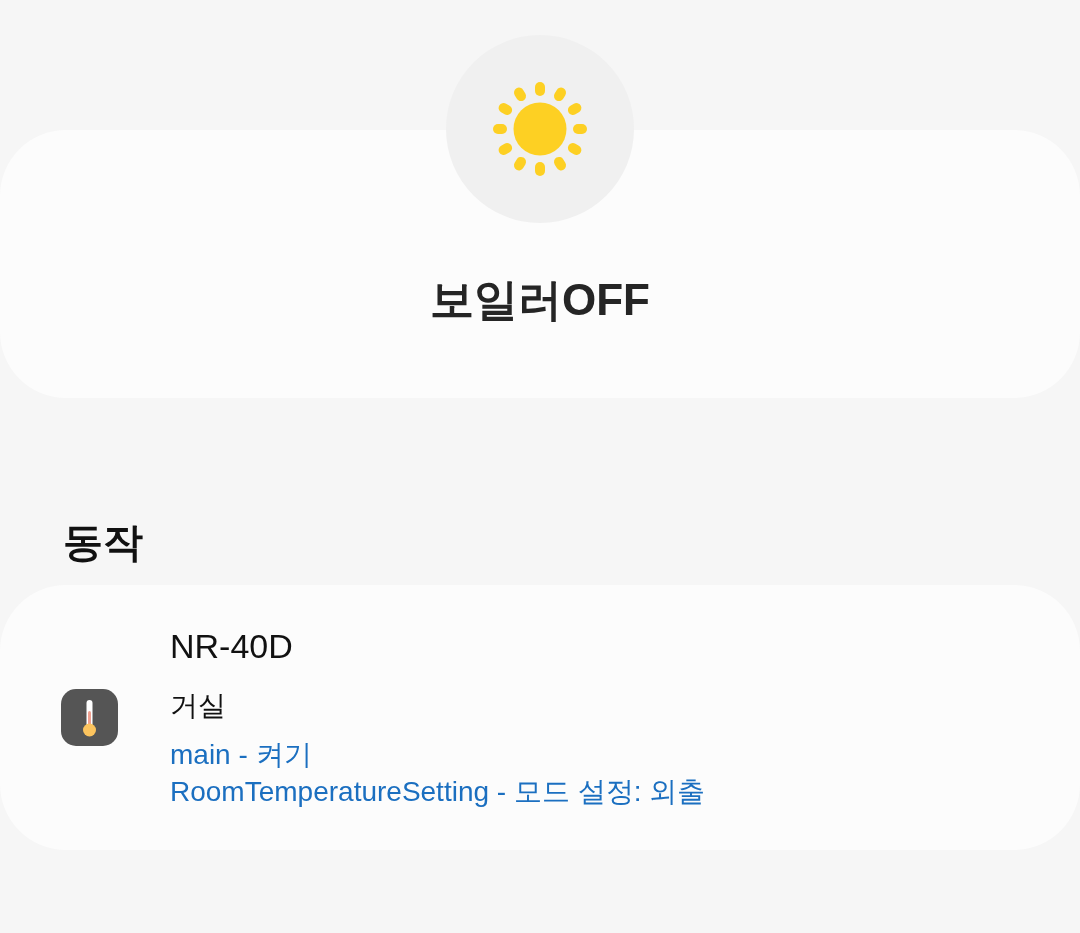 Image resolution: width=1080 pixels, height=933 pixels. What do you see at coordinates (540, 129) in the screenshot?
I see `sun-icon` at bounding box center [540, 129].